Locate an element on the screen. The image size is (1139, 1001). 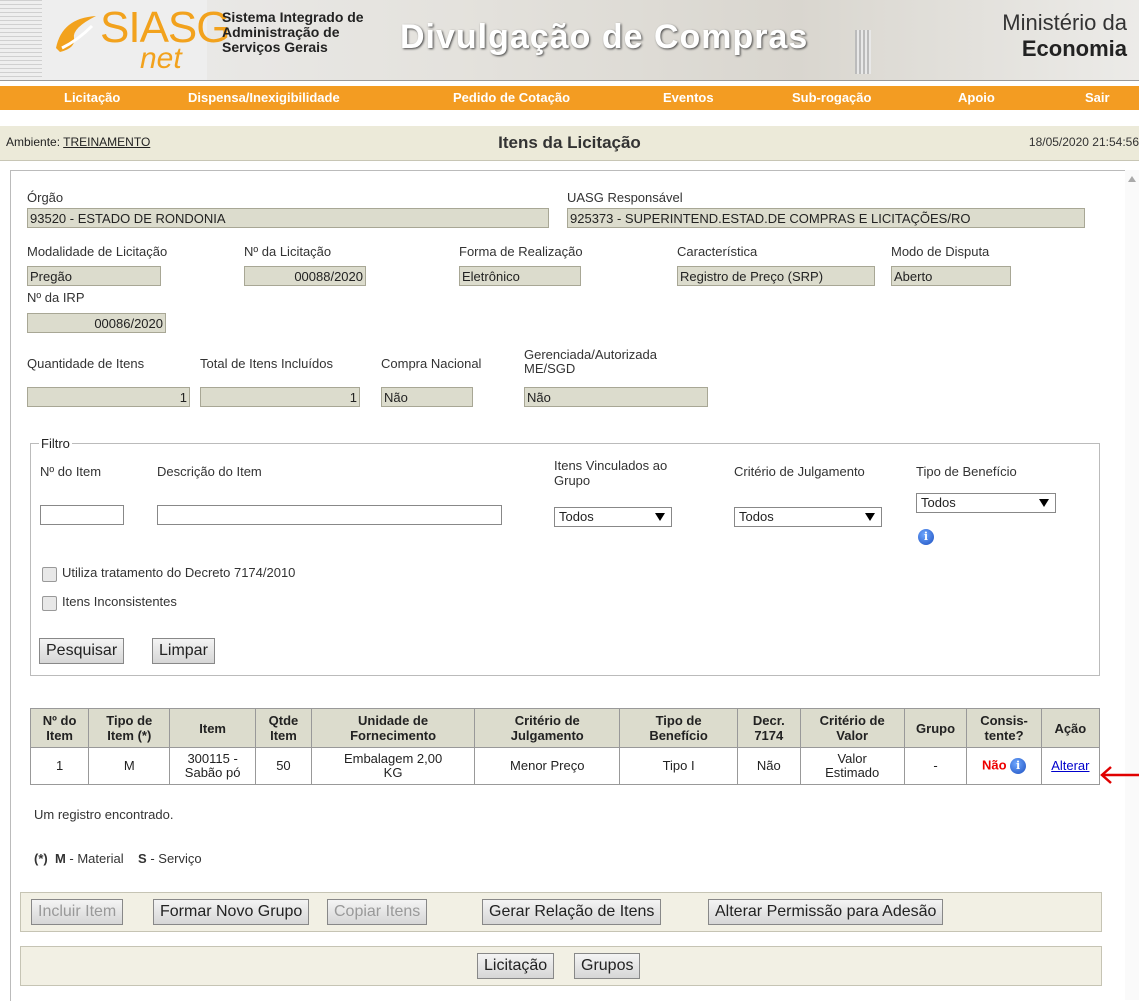
limpar-button: Limpar is located at coordinates (183, 651).